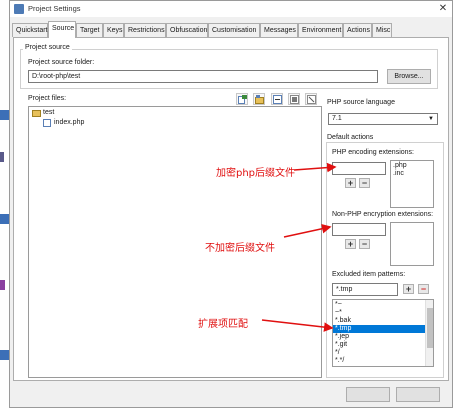 The width and height of the screenshot is (474, 410). I want to click on annotation-arrows, so click(299, 247).